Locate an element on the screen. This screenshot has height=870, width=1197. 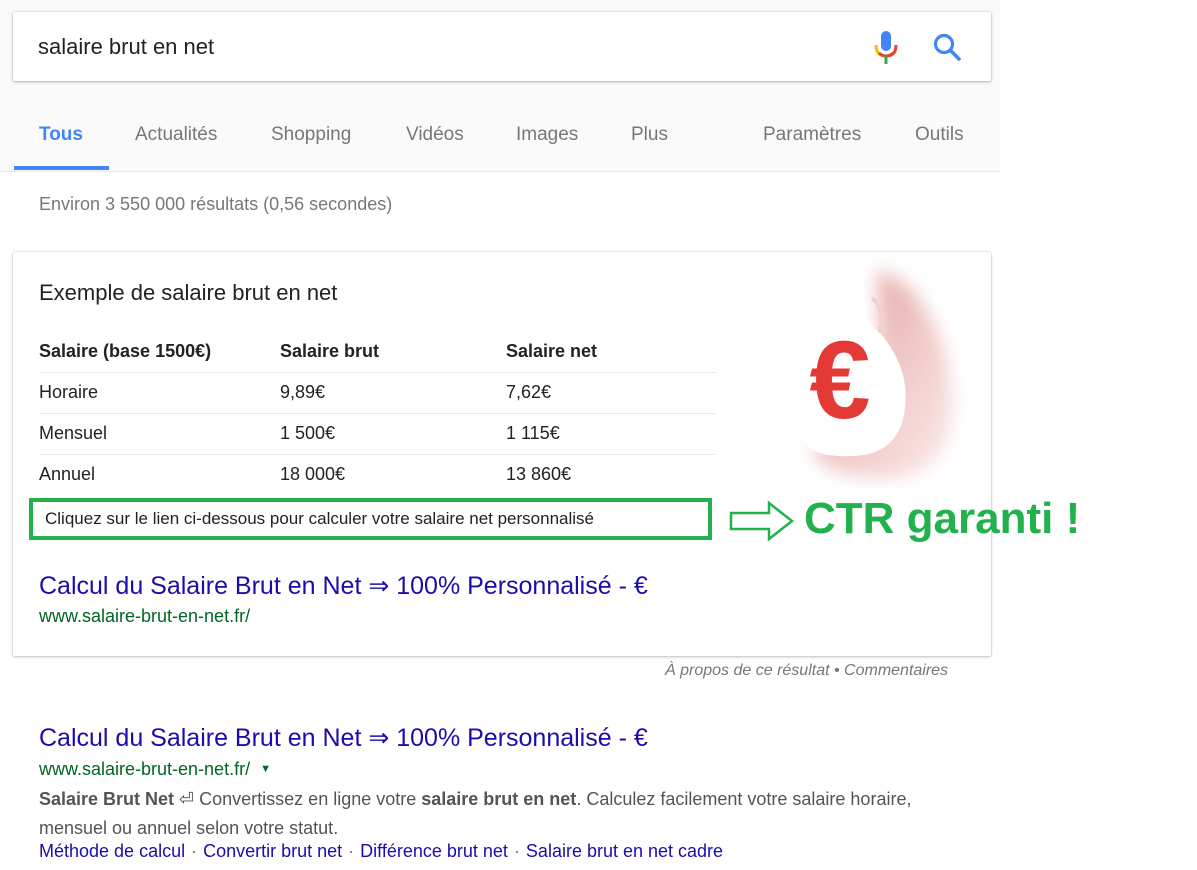
table-header: Salaire brut is located at coordinates (330, 350).